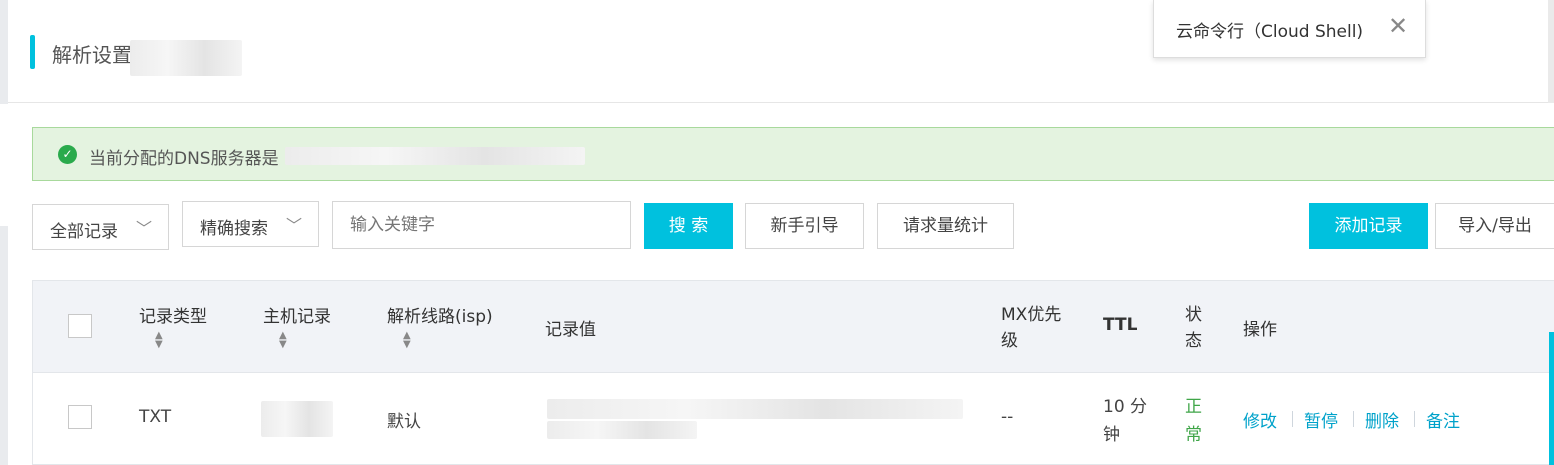 This screenshot has height=465, width=1554. What do you see at coordinates (186, 58) in the screenshot?
I see `redacted-domain` at bounding box center [186, 58].